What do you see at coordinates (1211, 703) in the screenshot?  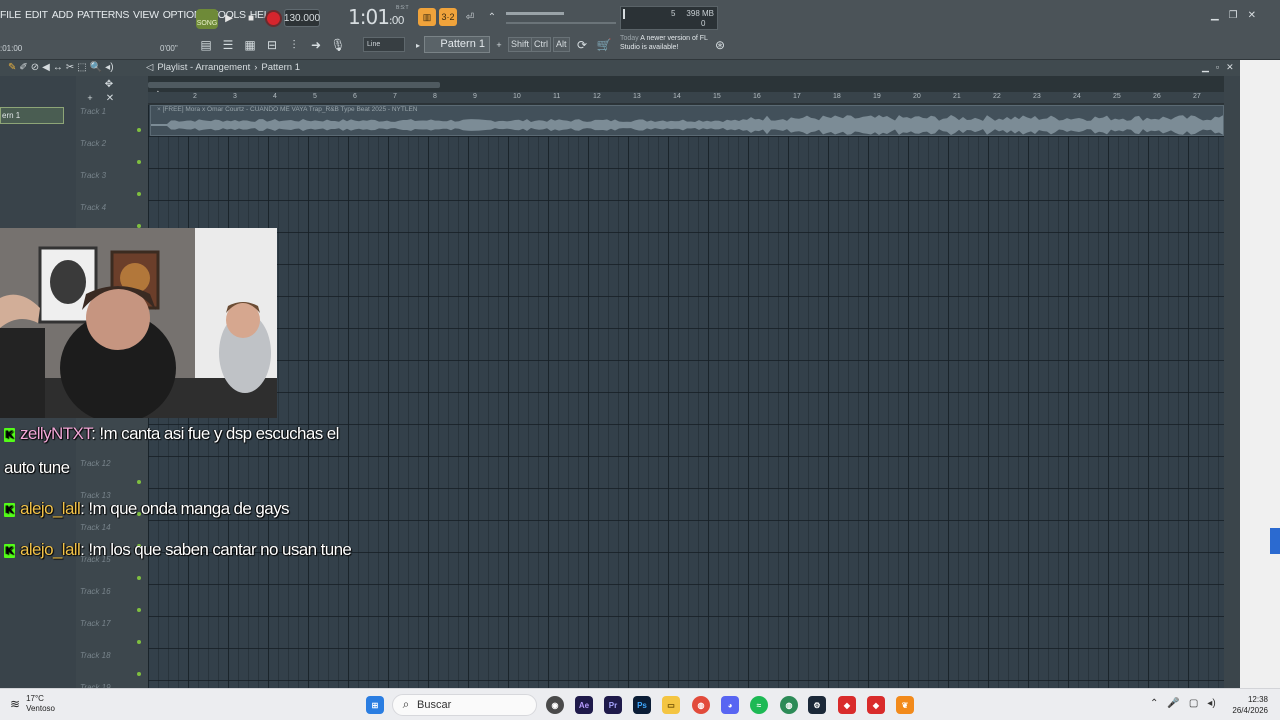 I see `volume-icon: ◂)` at bounding box center [1211, 703].